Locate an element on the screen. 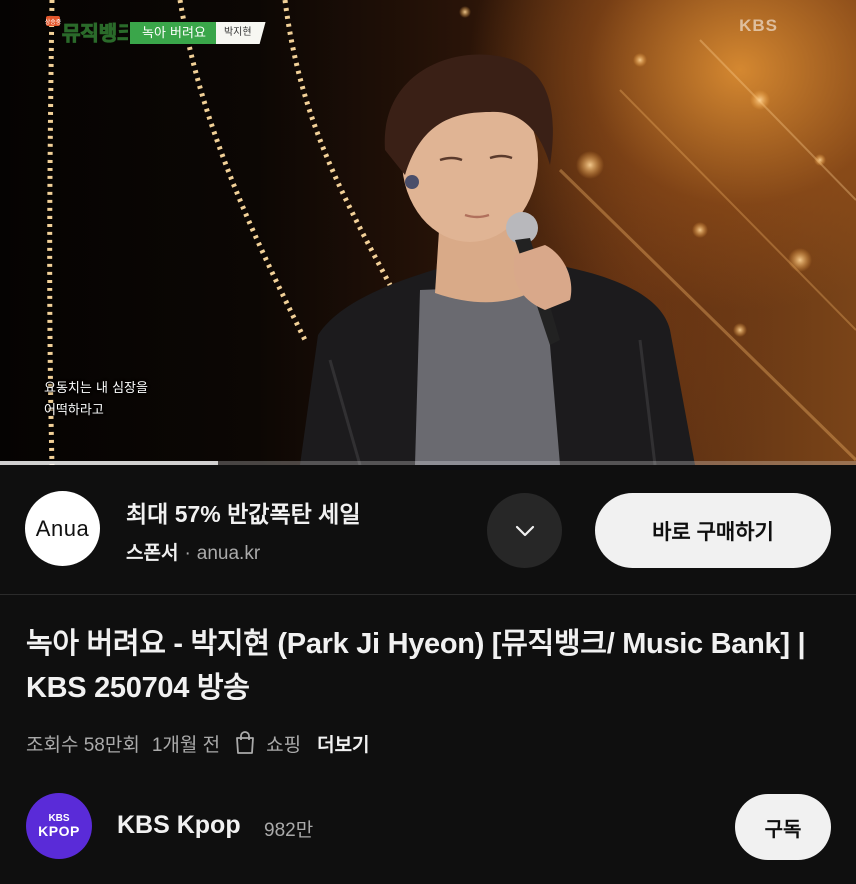 The height and width of the screenshot is (884, 856). chevron-down-icon is located at coordinates (524, 530).